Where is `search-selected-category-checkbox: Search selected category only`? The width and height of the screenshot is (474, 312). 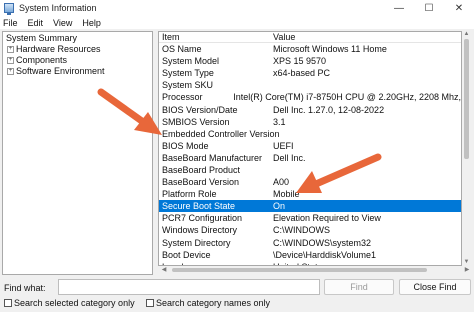
search-selected-category-checkbox: Search selected category only is located at coordinates (69, 303).